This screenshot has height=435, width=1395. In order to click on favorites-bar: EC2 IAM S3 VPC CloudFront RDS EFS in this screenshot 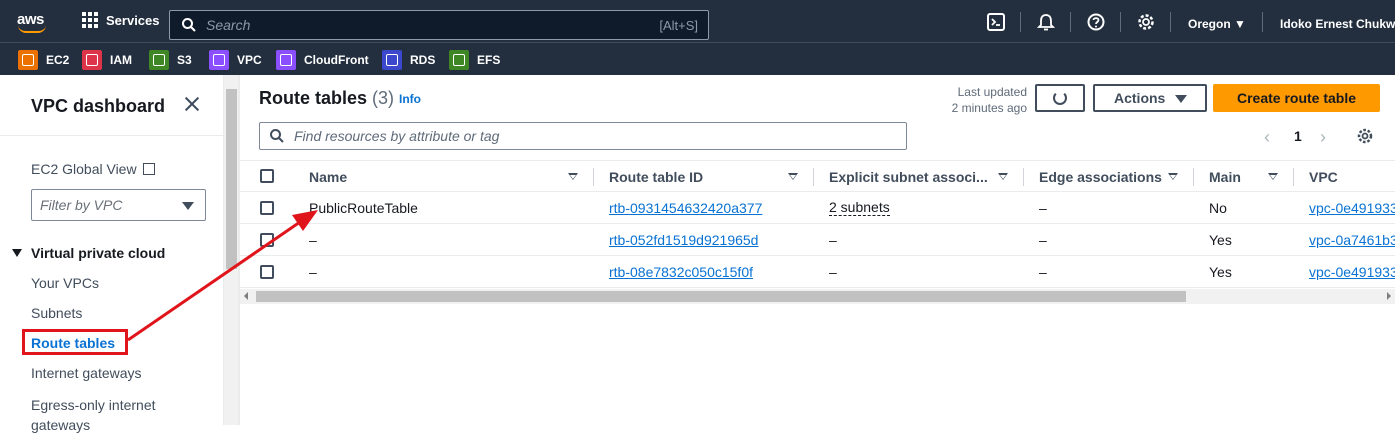, I will do `click(697, 58)`.